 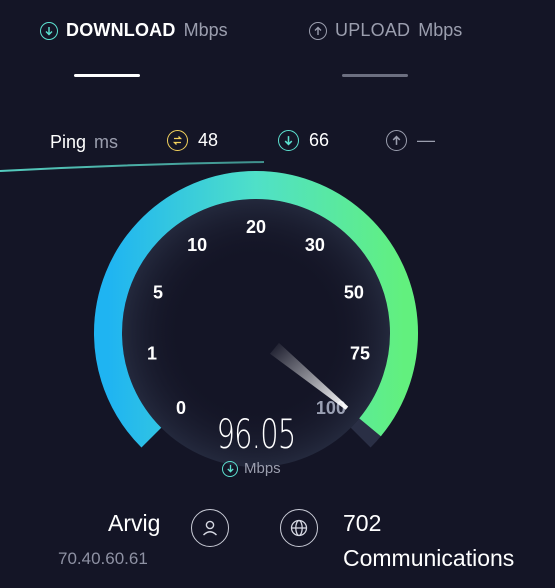 I want to click on client-button, so click(x=210, y=528).